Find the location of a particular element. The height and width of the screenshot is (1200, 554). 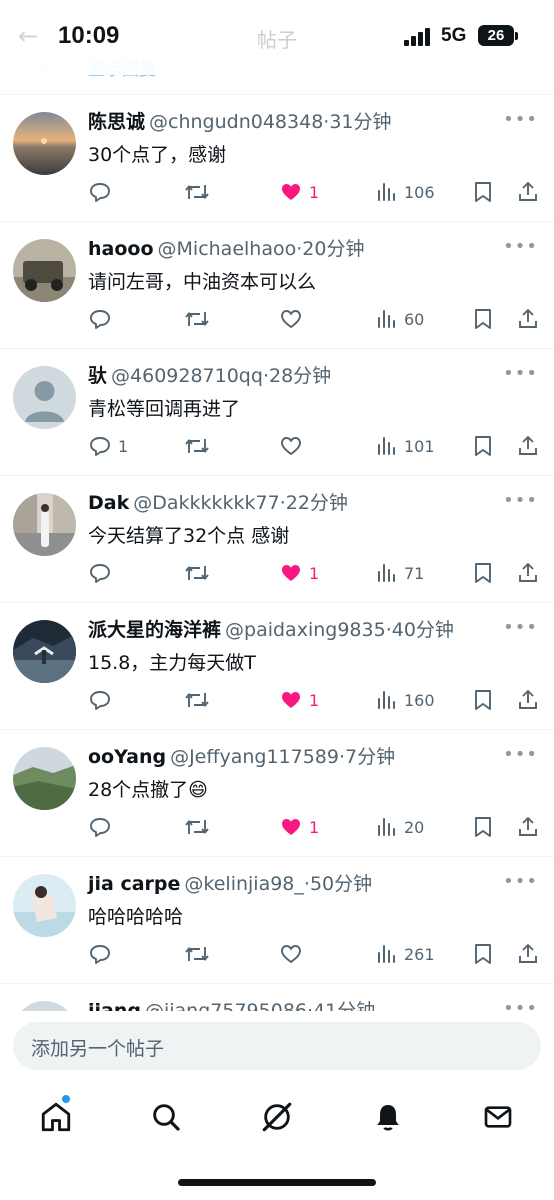

bell-icon is located at coordinates (388, 1118).